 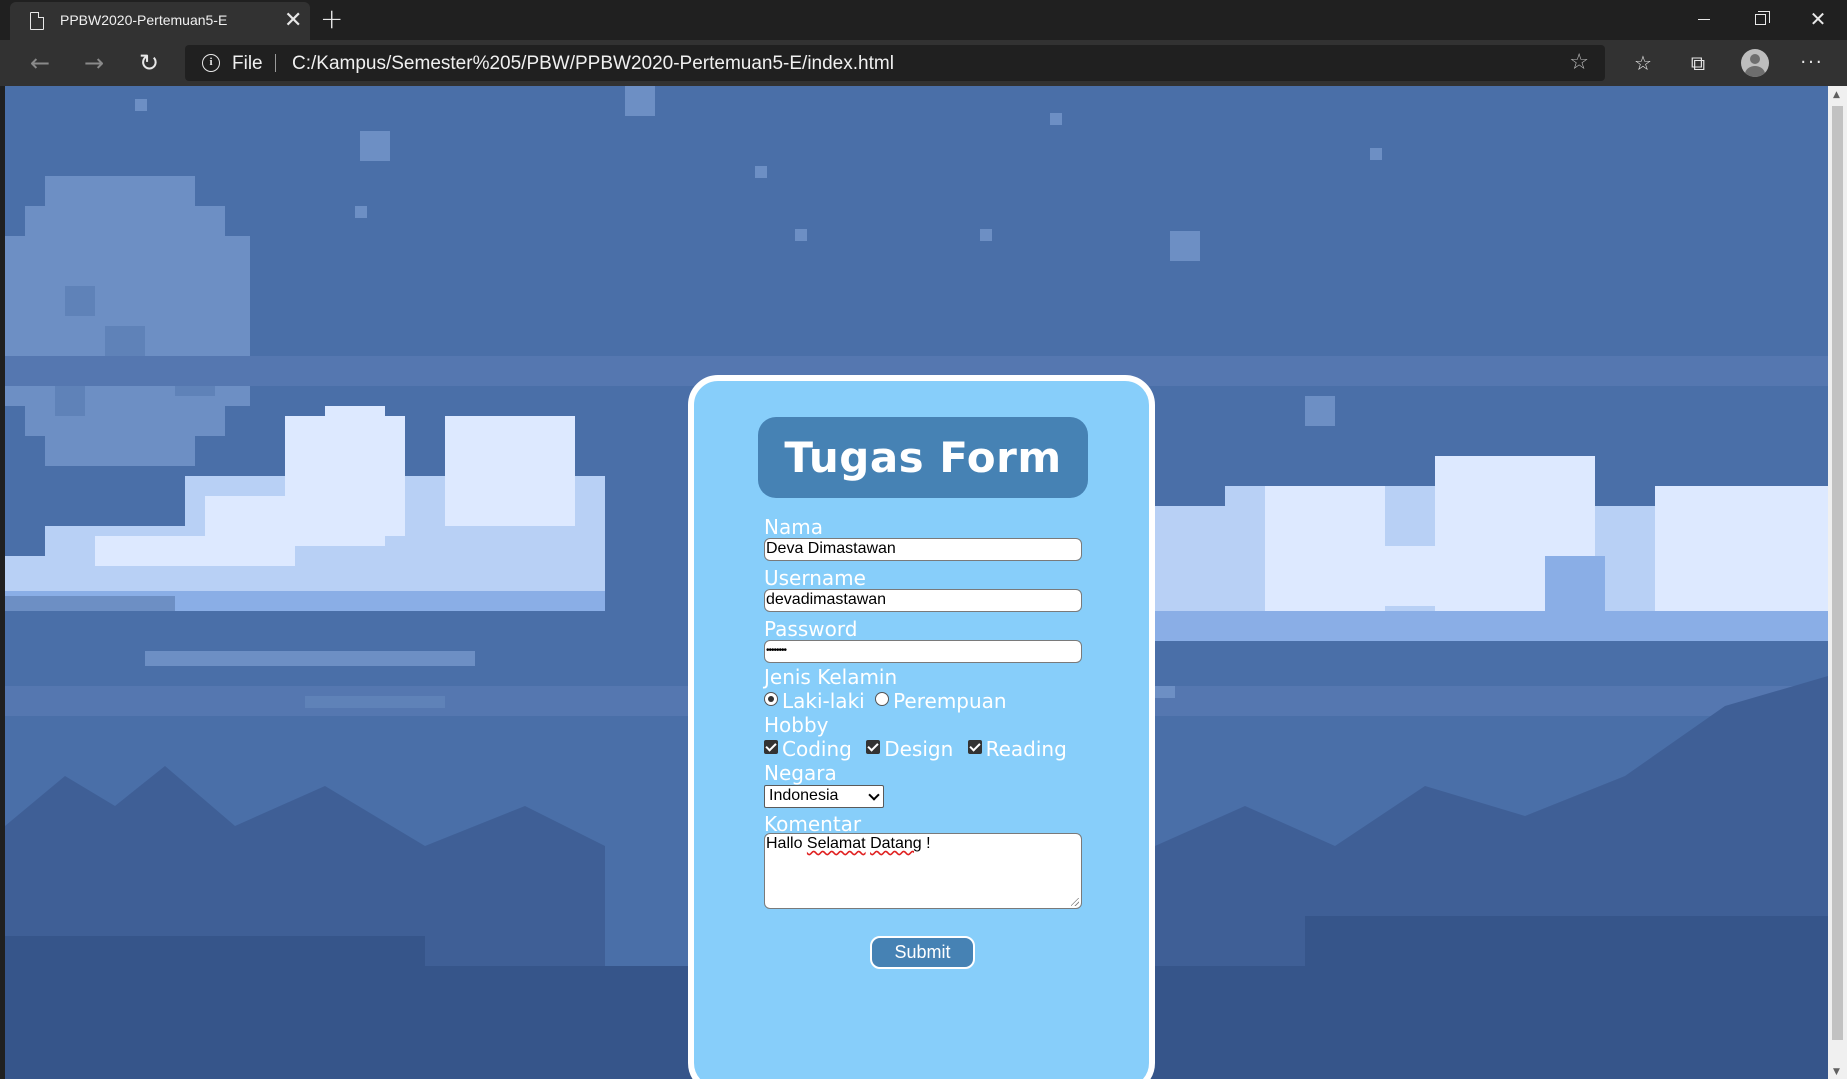 I want to click on scroll-thumb, so click(x=1837, y=573).